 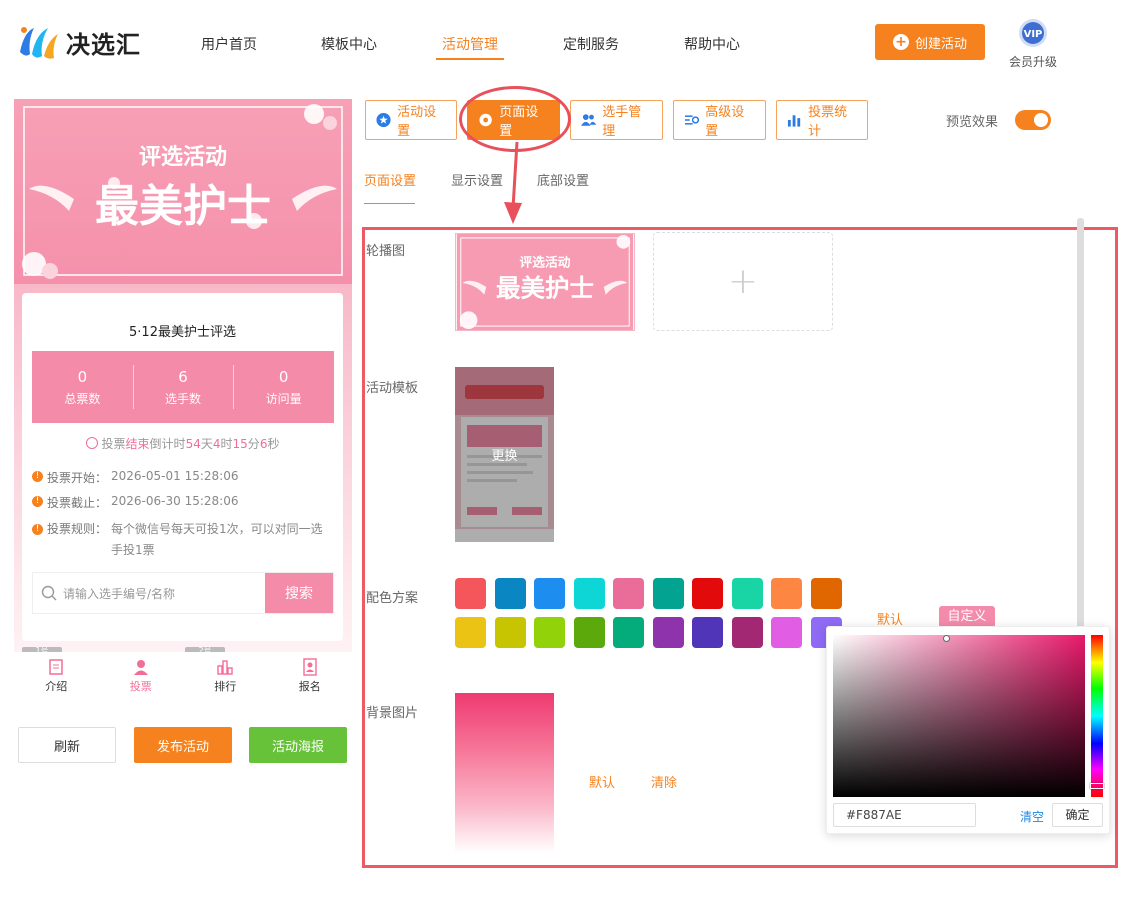 What do you see at coordinates (417, 122) in the screenshot?
I see `toolbar-label: 活动设置` at bounding box center [417, 122].